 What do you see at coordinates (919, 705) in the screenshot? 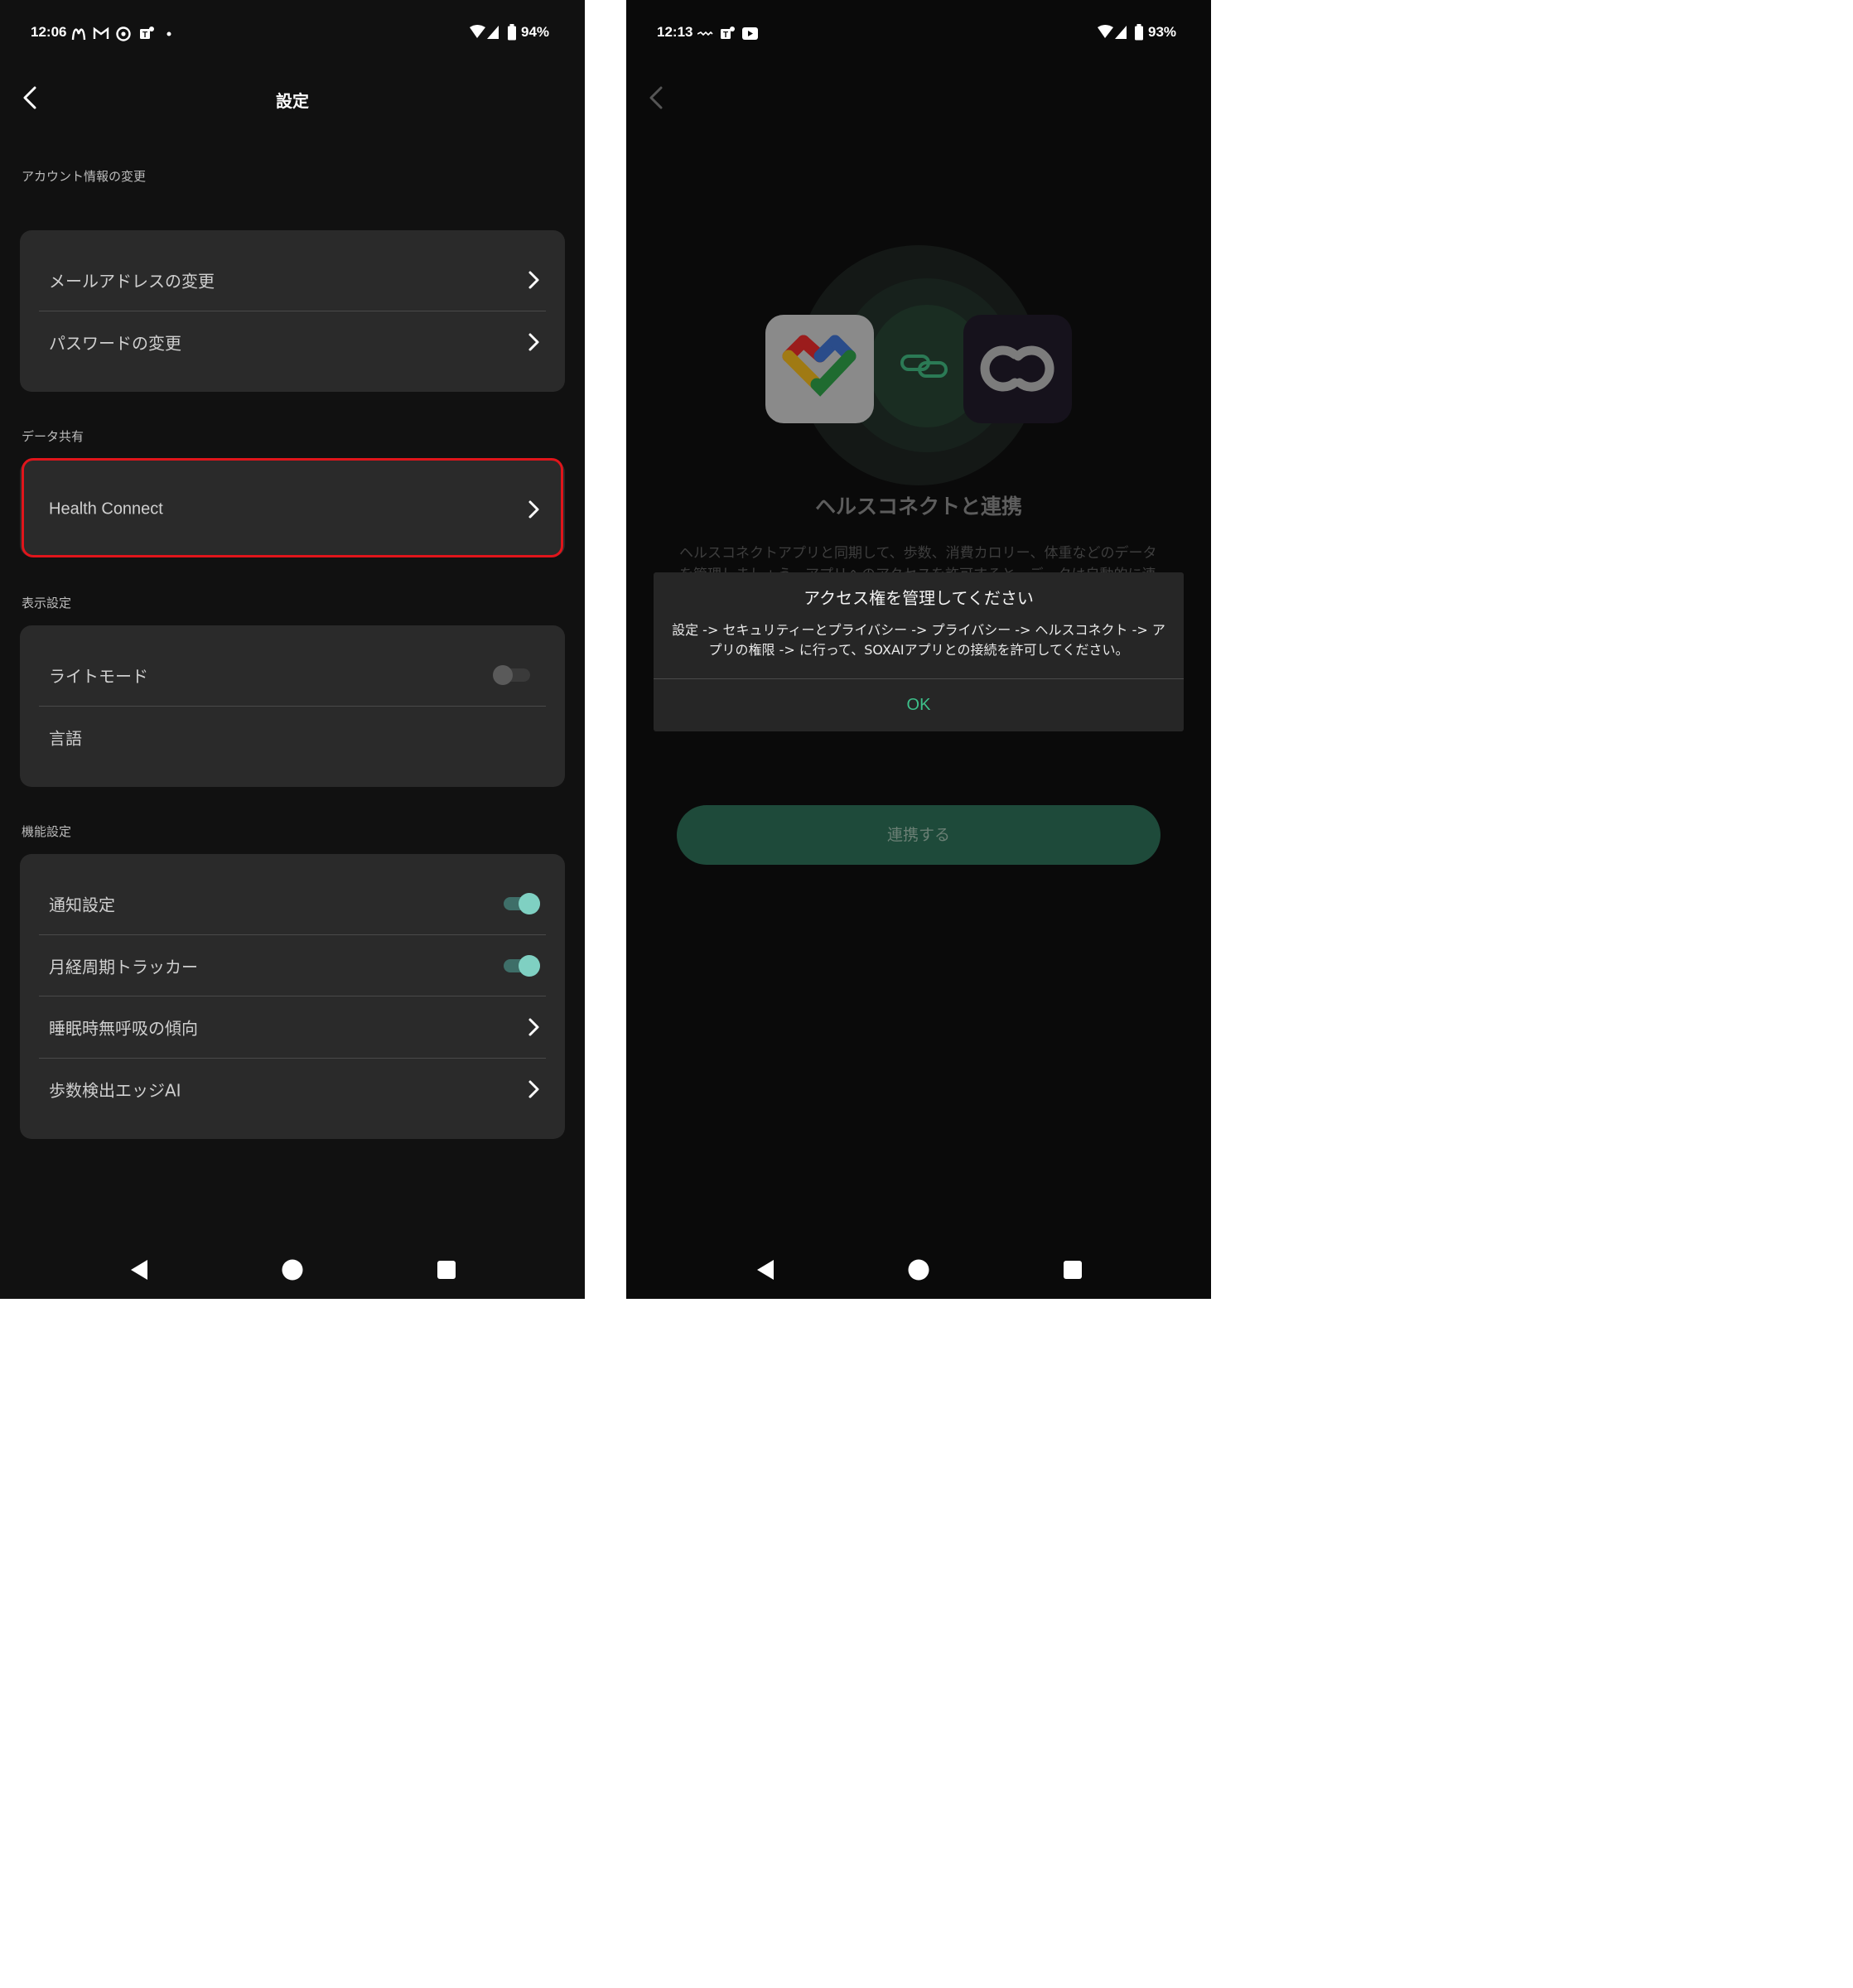
I see `ok-button: OK` at bounding box center [919, 705].